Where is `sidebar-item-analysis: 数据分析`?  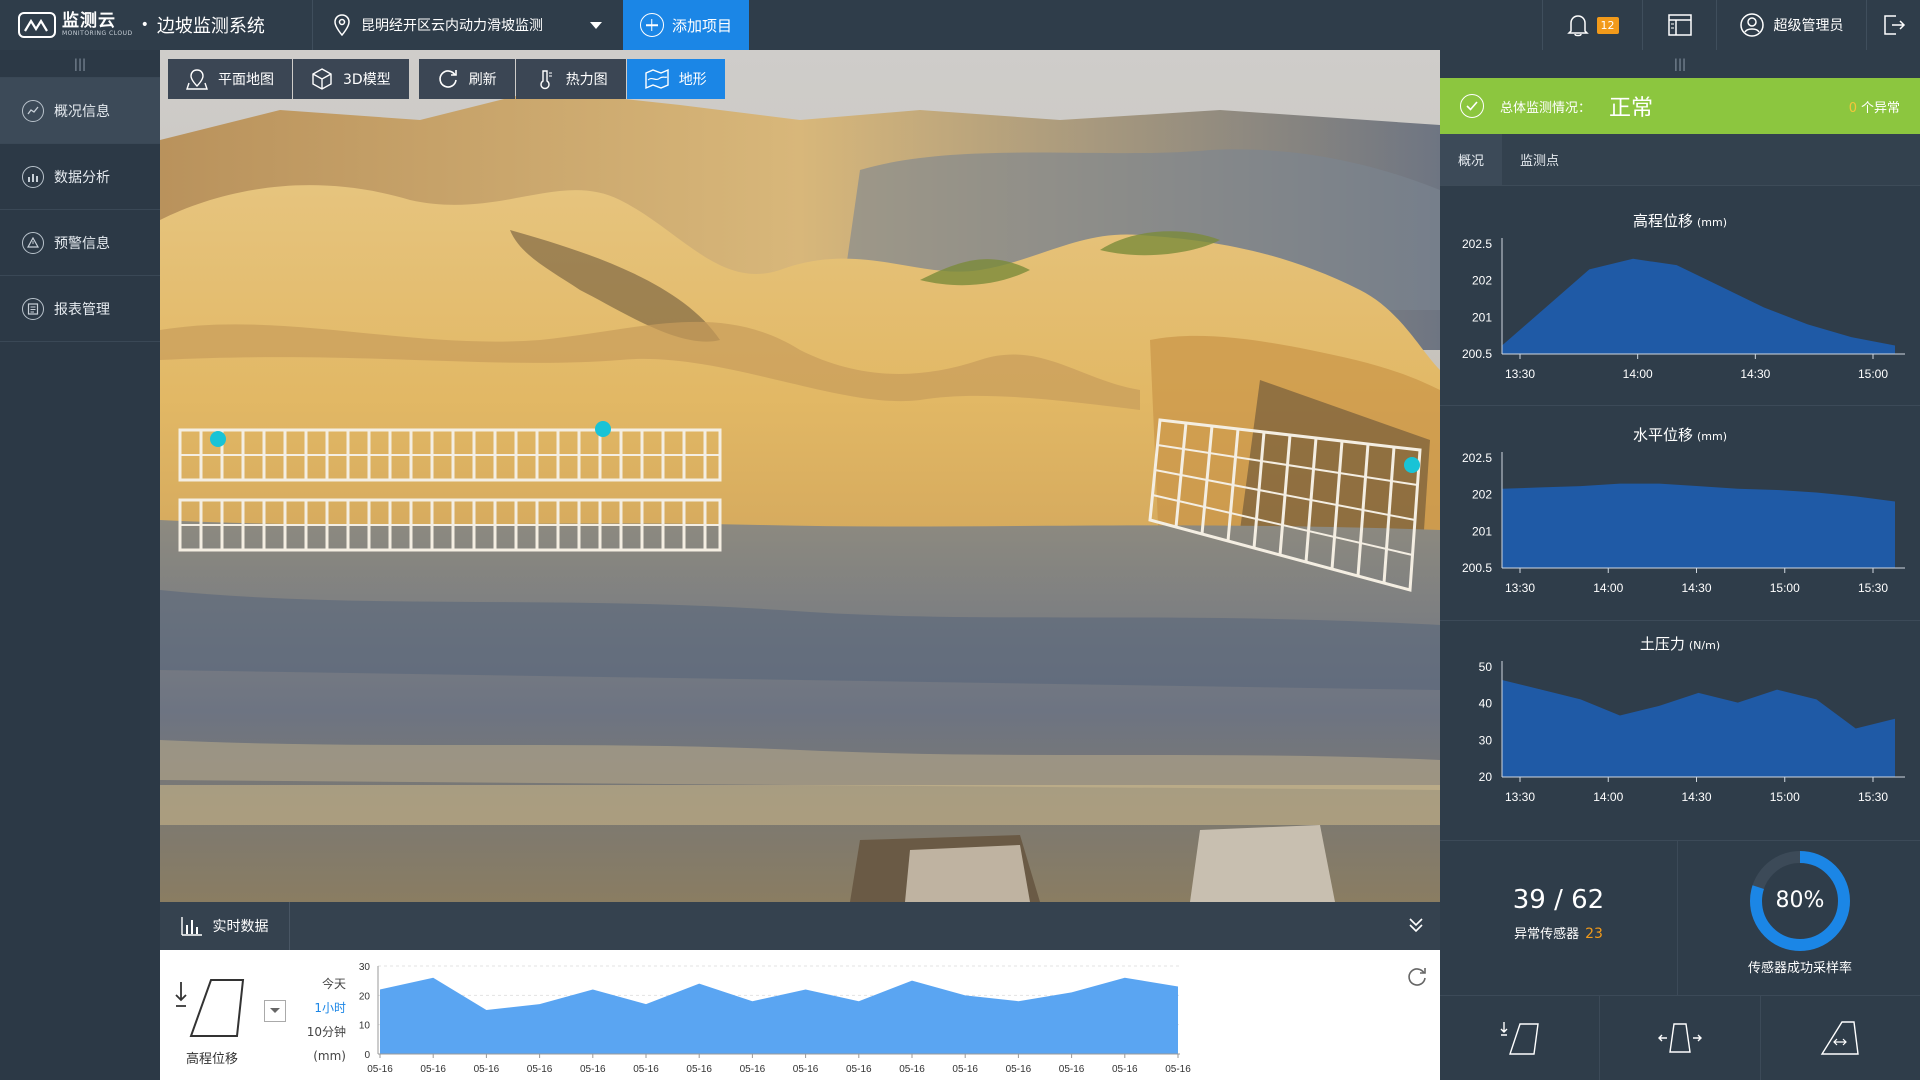 sidebar-item-analysis: 数据分析 is located at coordinates (80, 177).